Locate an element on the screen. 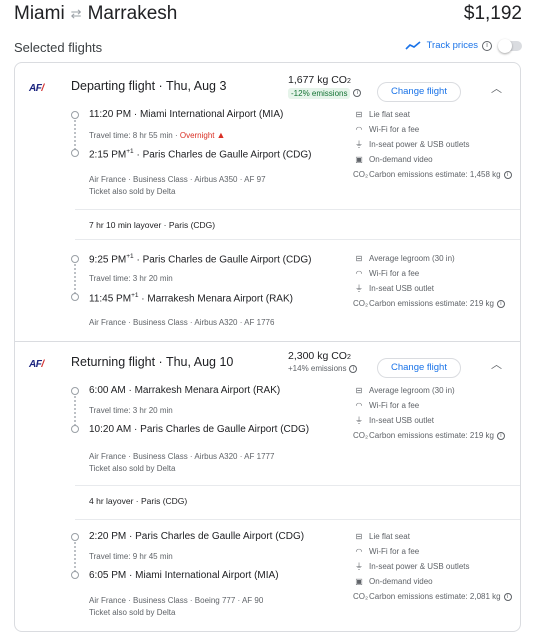 The width and height of the screenshot is (534, 640). travel-time-row: Travel time: 8 hr 55 min · Overnight ▲ is located at coordinates (157, 135).